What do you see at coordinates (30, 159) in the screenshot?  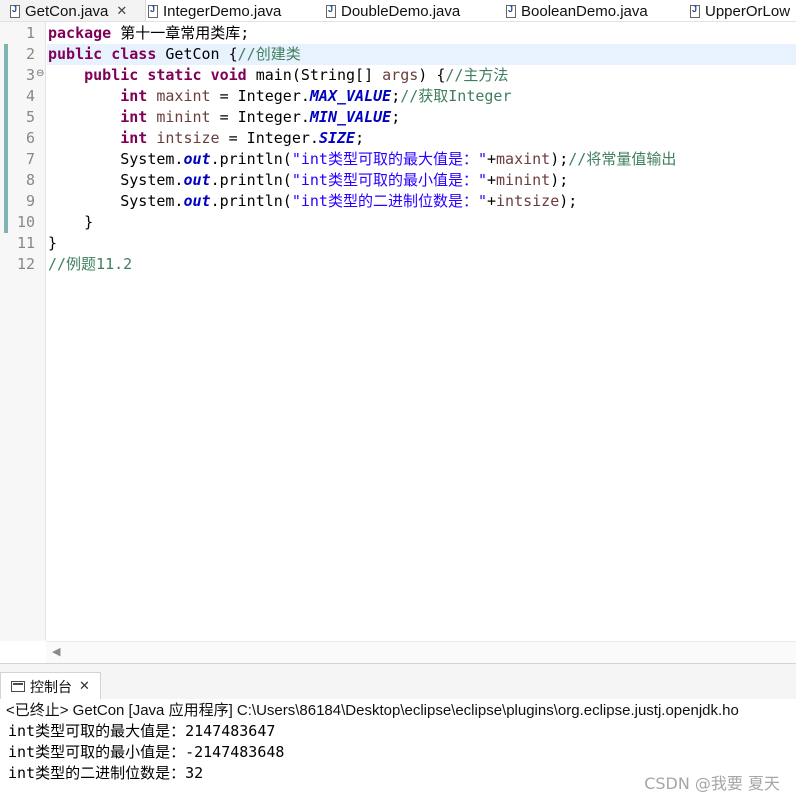 I see `line-number: 7` at bounding box center [30, 159].